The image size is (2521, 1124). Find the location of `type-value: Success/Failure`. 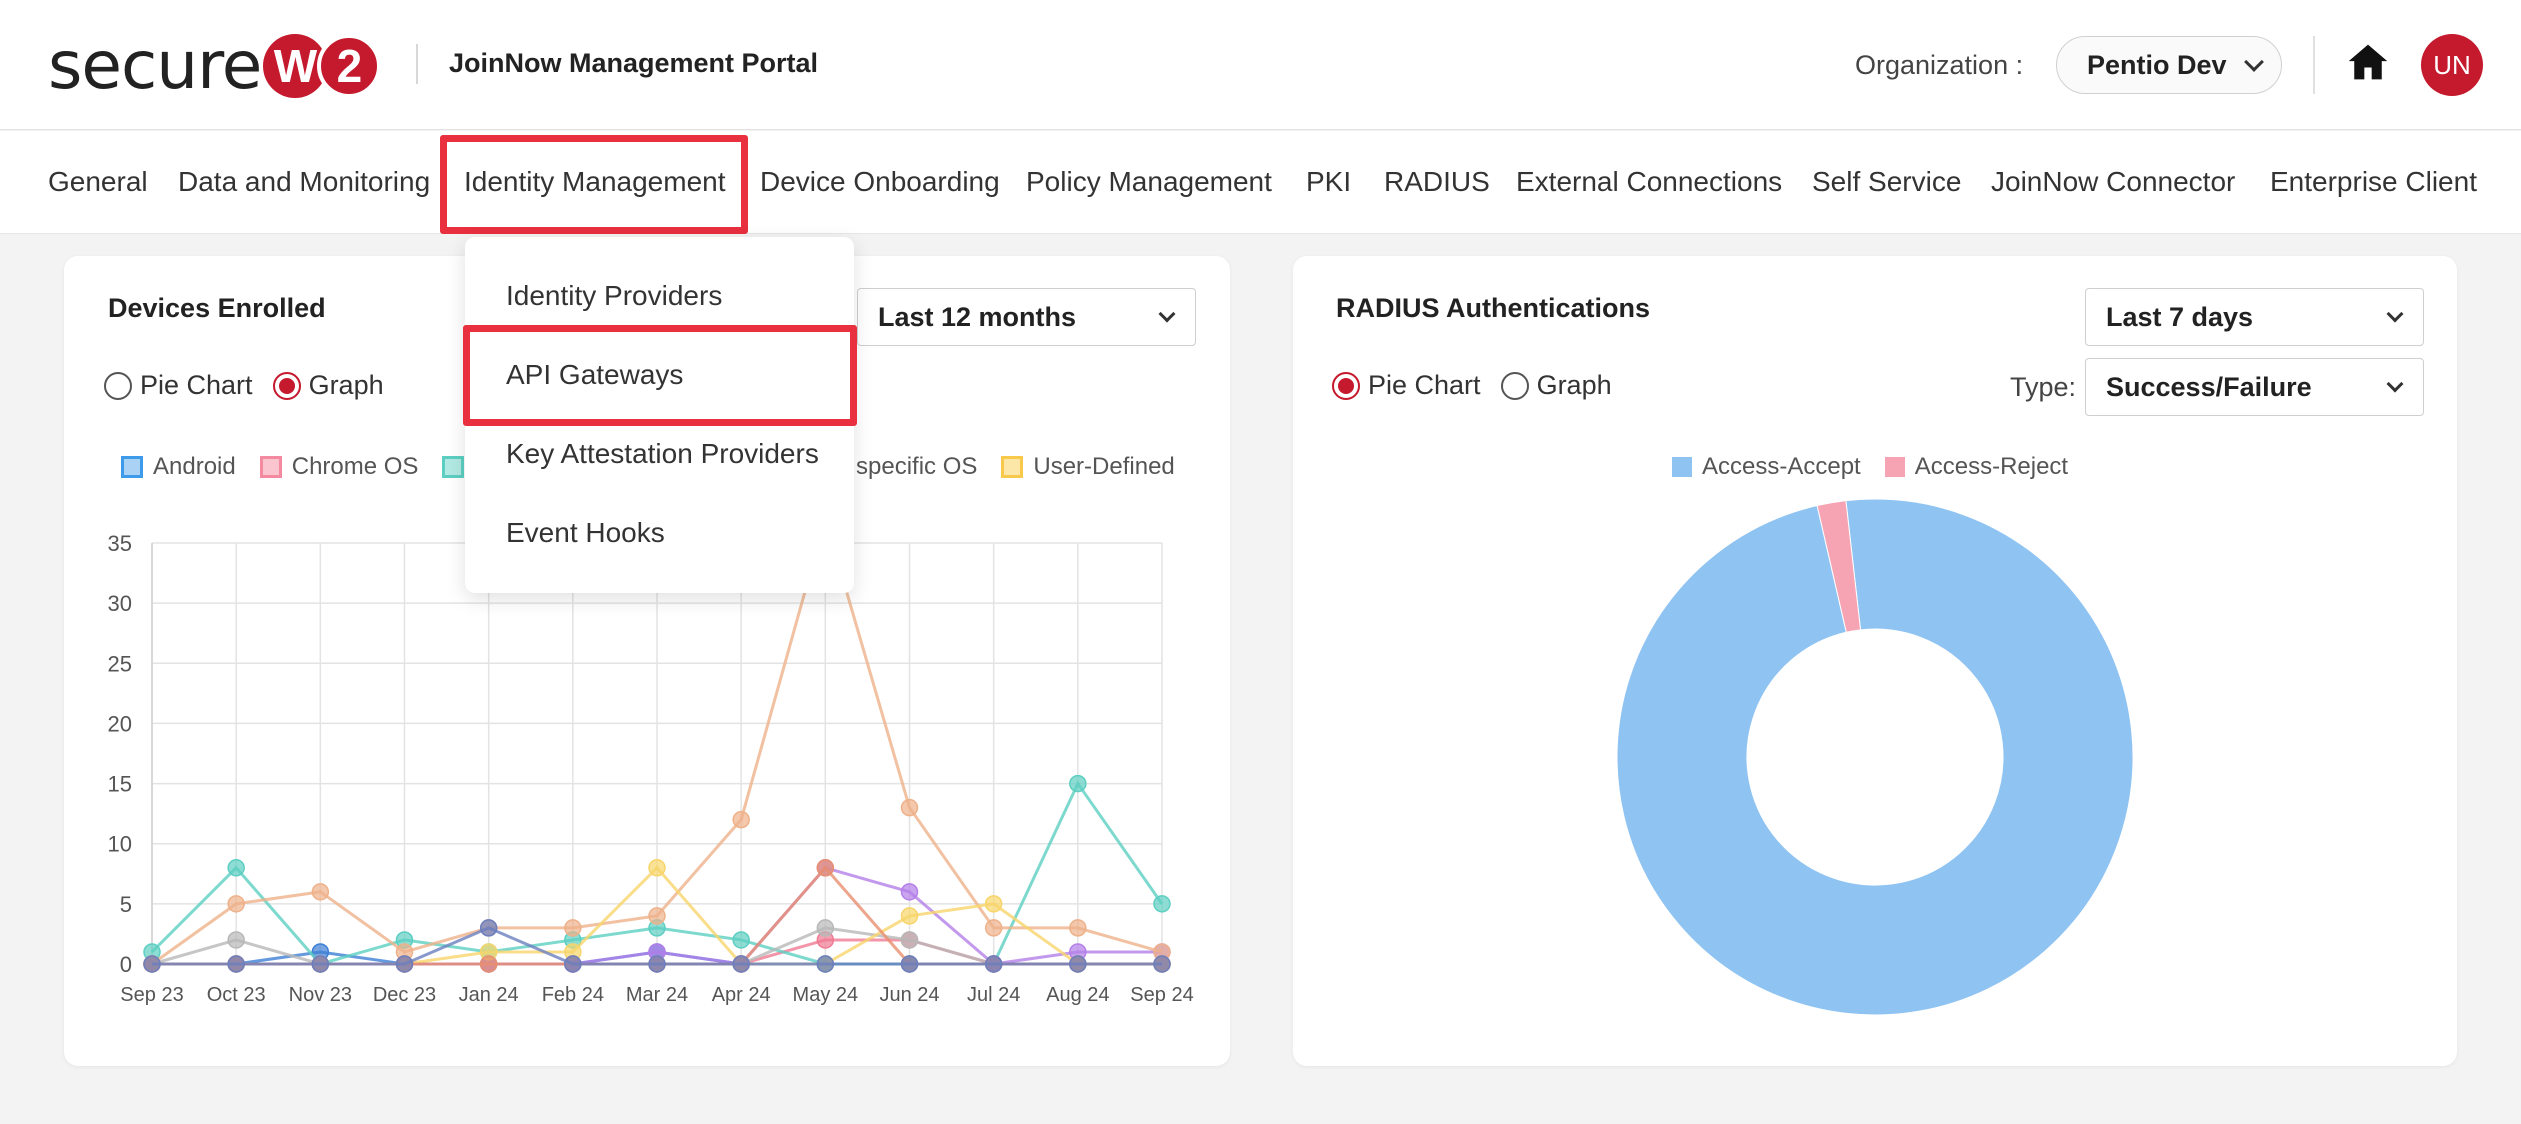

type-value: Success/Failure is located at coordinates (2209, 386).